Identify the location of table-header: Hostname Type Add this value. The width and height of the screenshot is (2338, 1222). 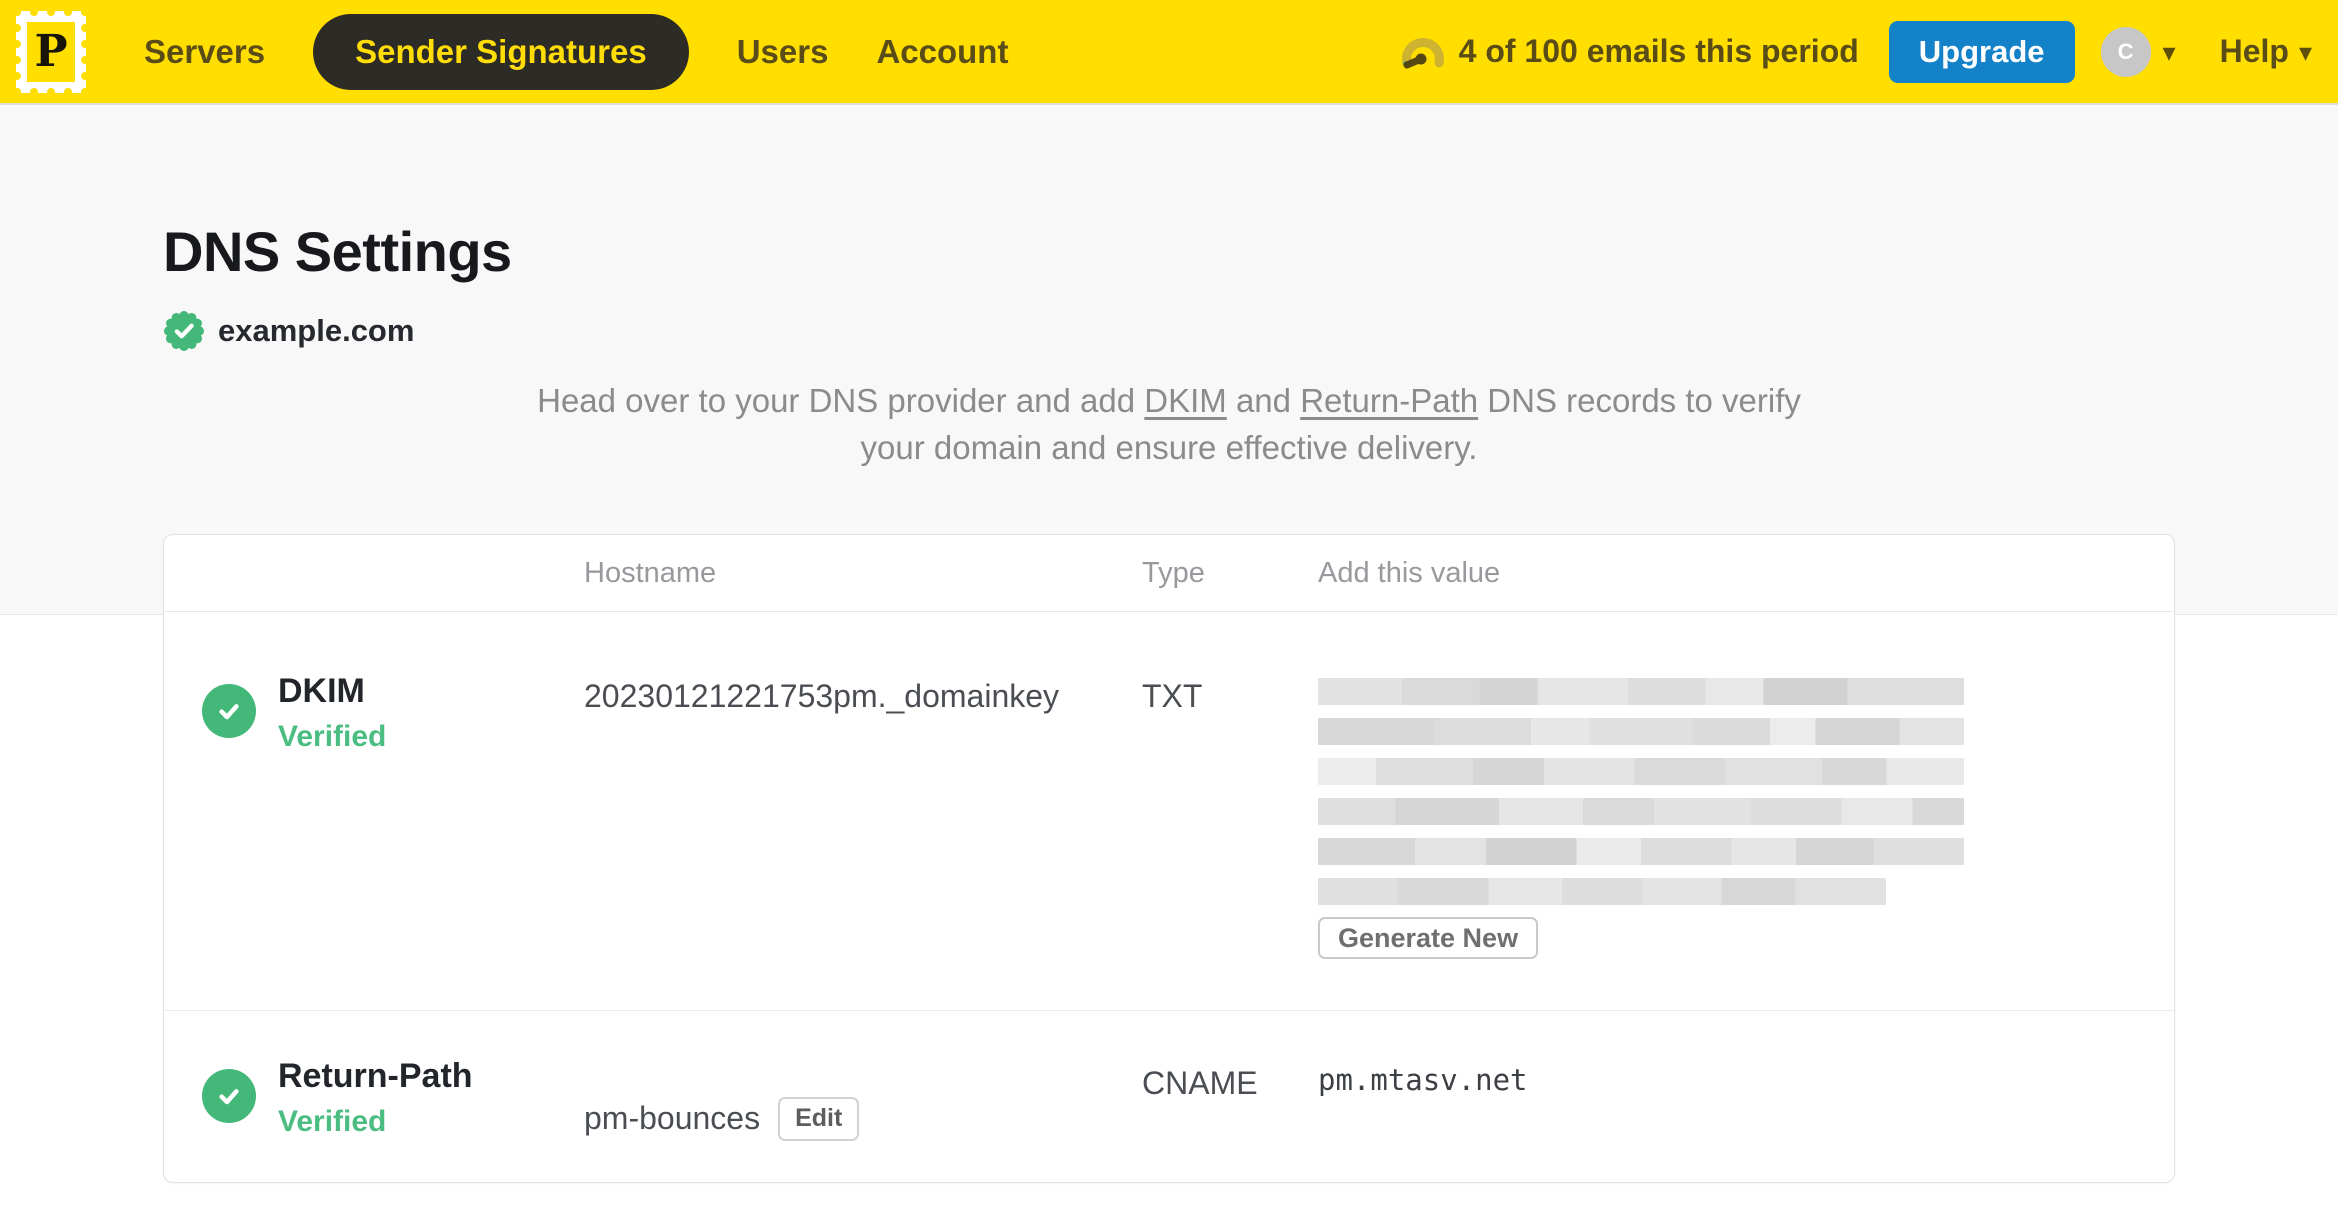
(1169, 573).